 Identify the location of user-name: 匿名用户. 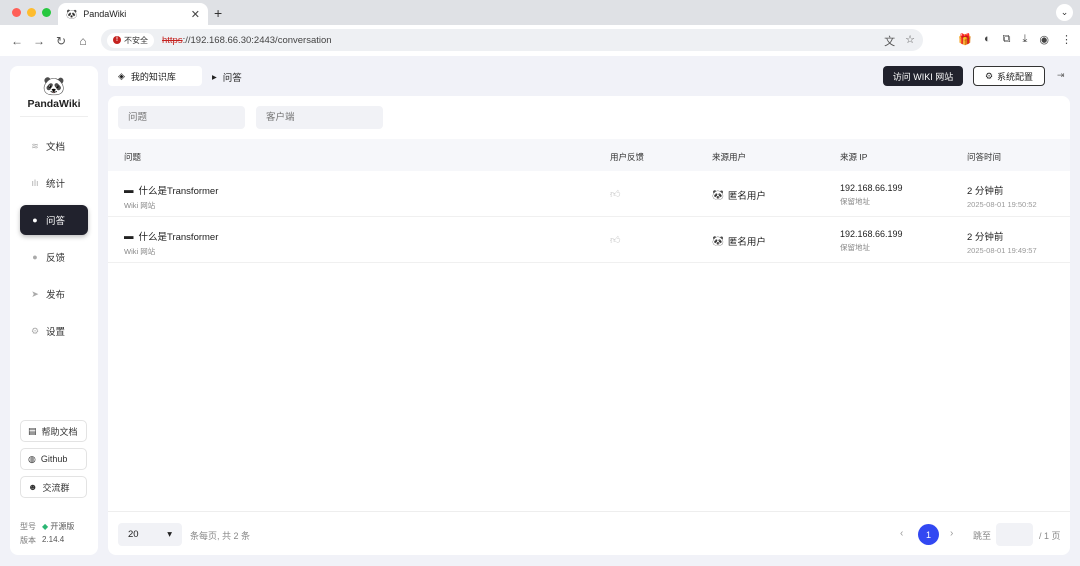
(746, 242).